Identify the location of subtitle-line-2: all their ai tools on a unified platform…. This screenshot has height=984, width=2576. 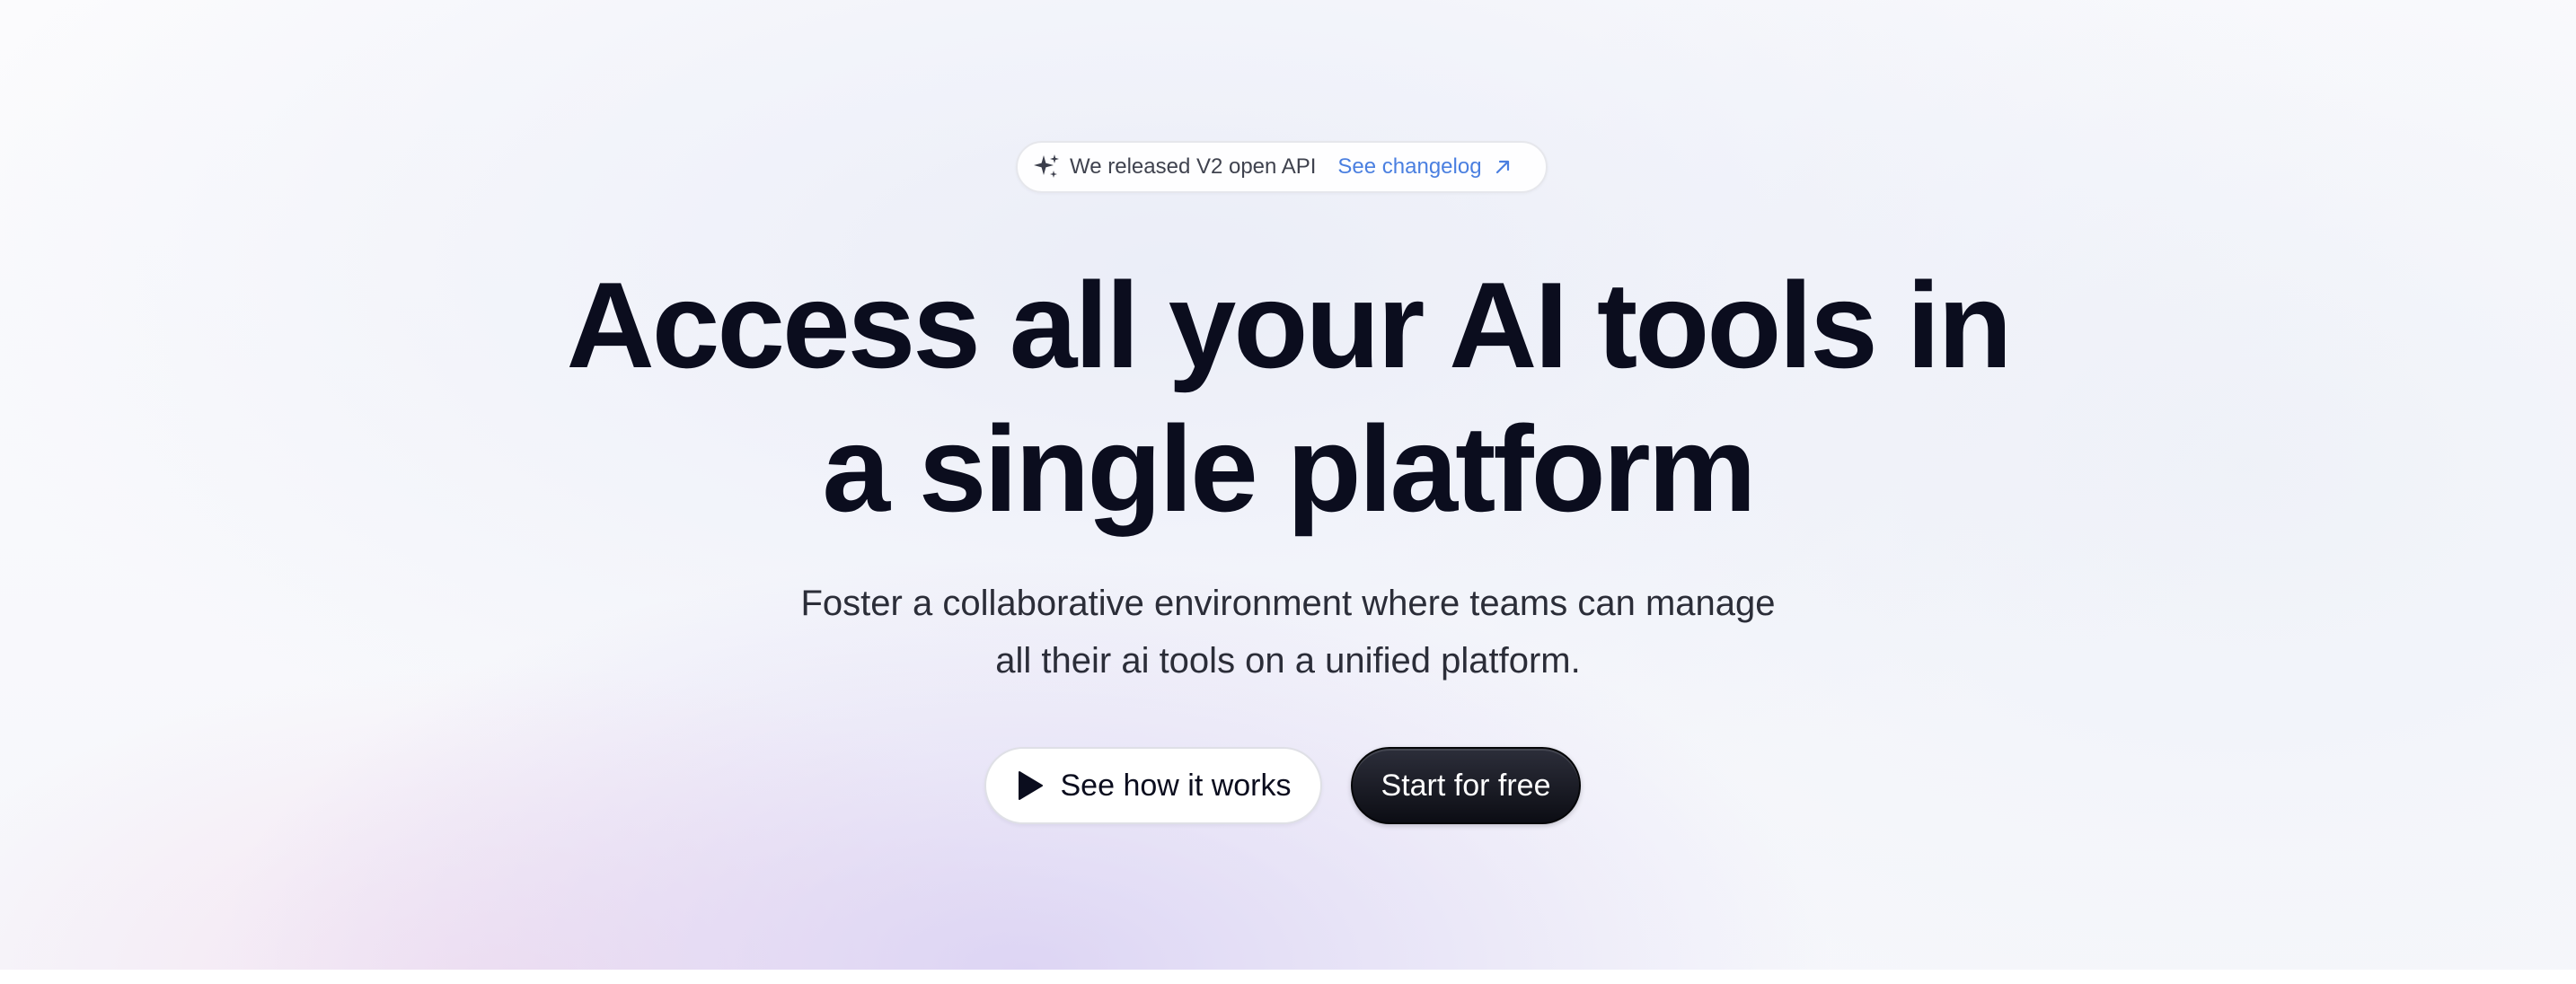
(1288, 661).